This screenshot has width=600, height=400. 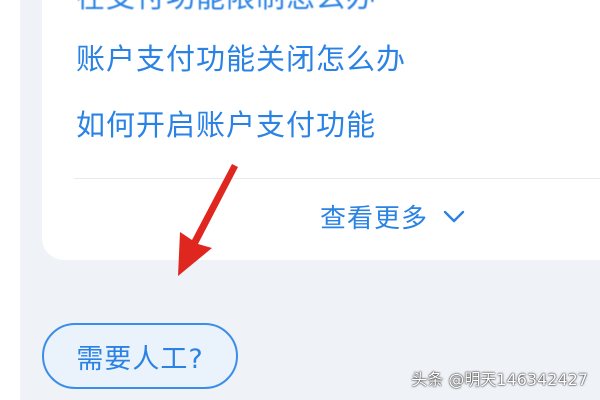 I want to click on faq-item-account-payment-closed: 账户支付功能关闭怎么办, so click(x=241, y=59).